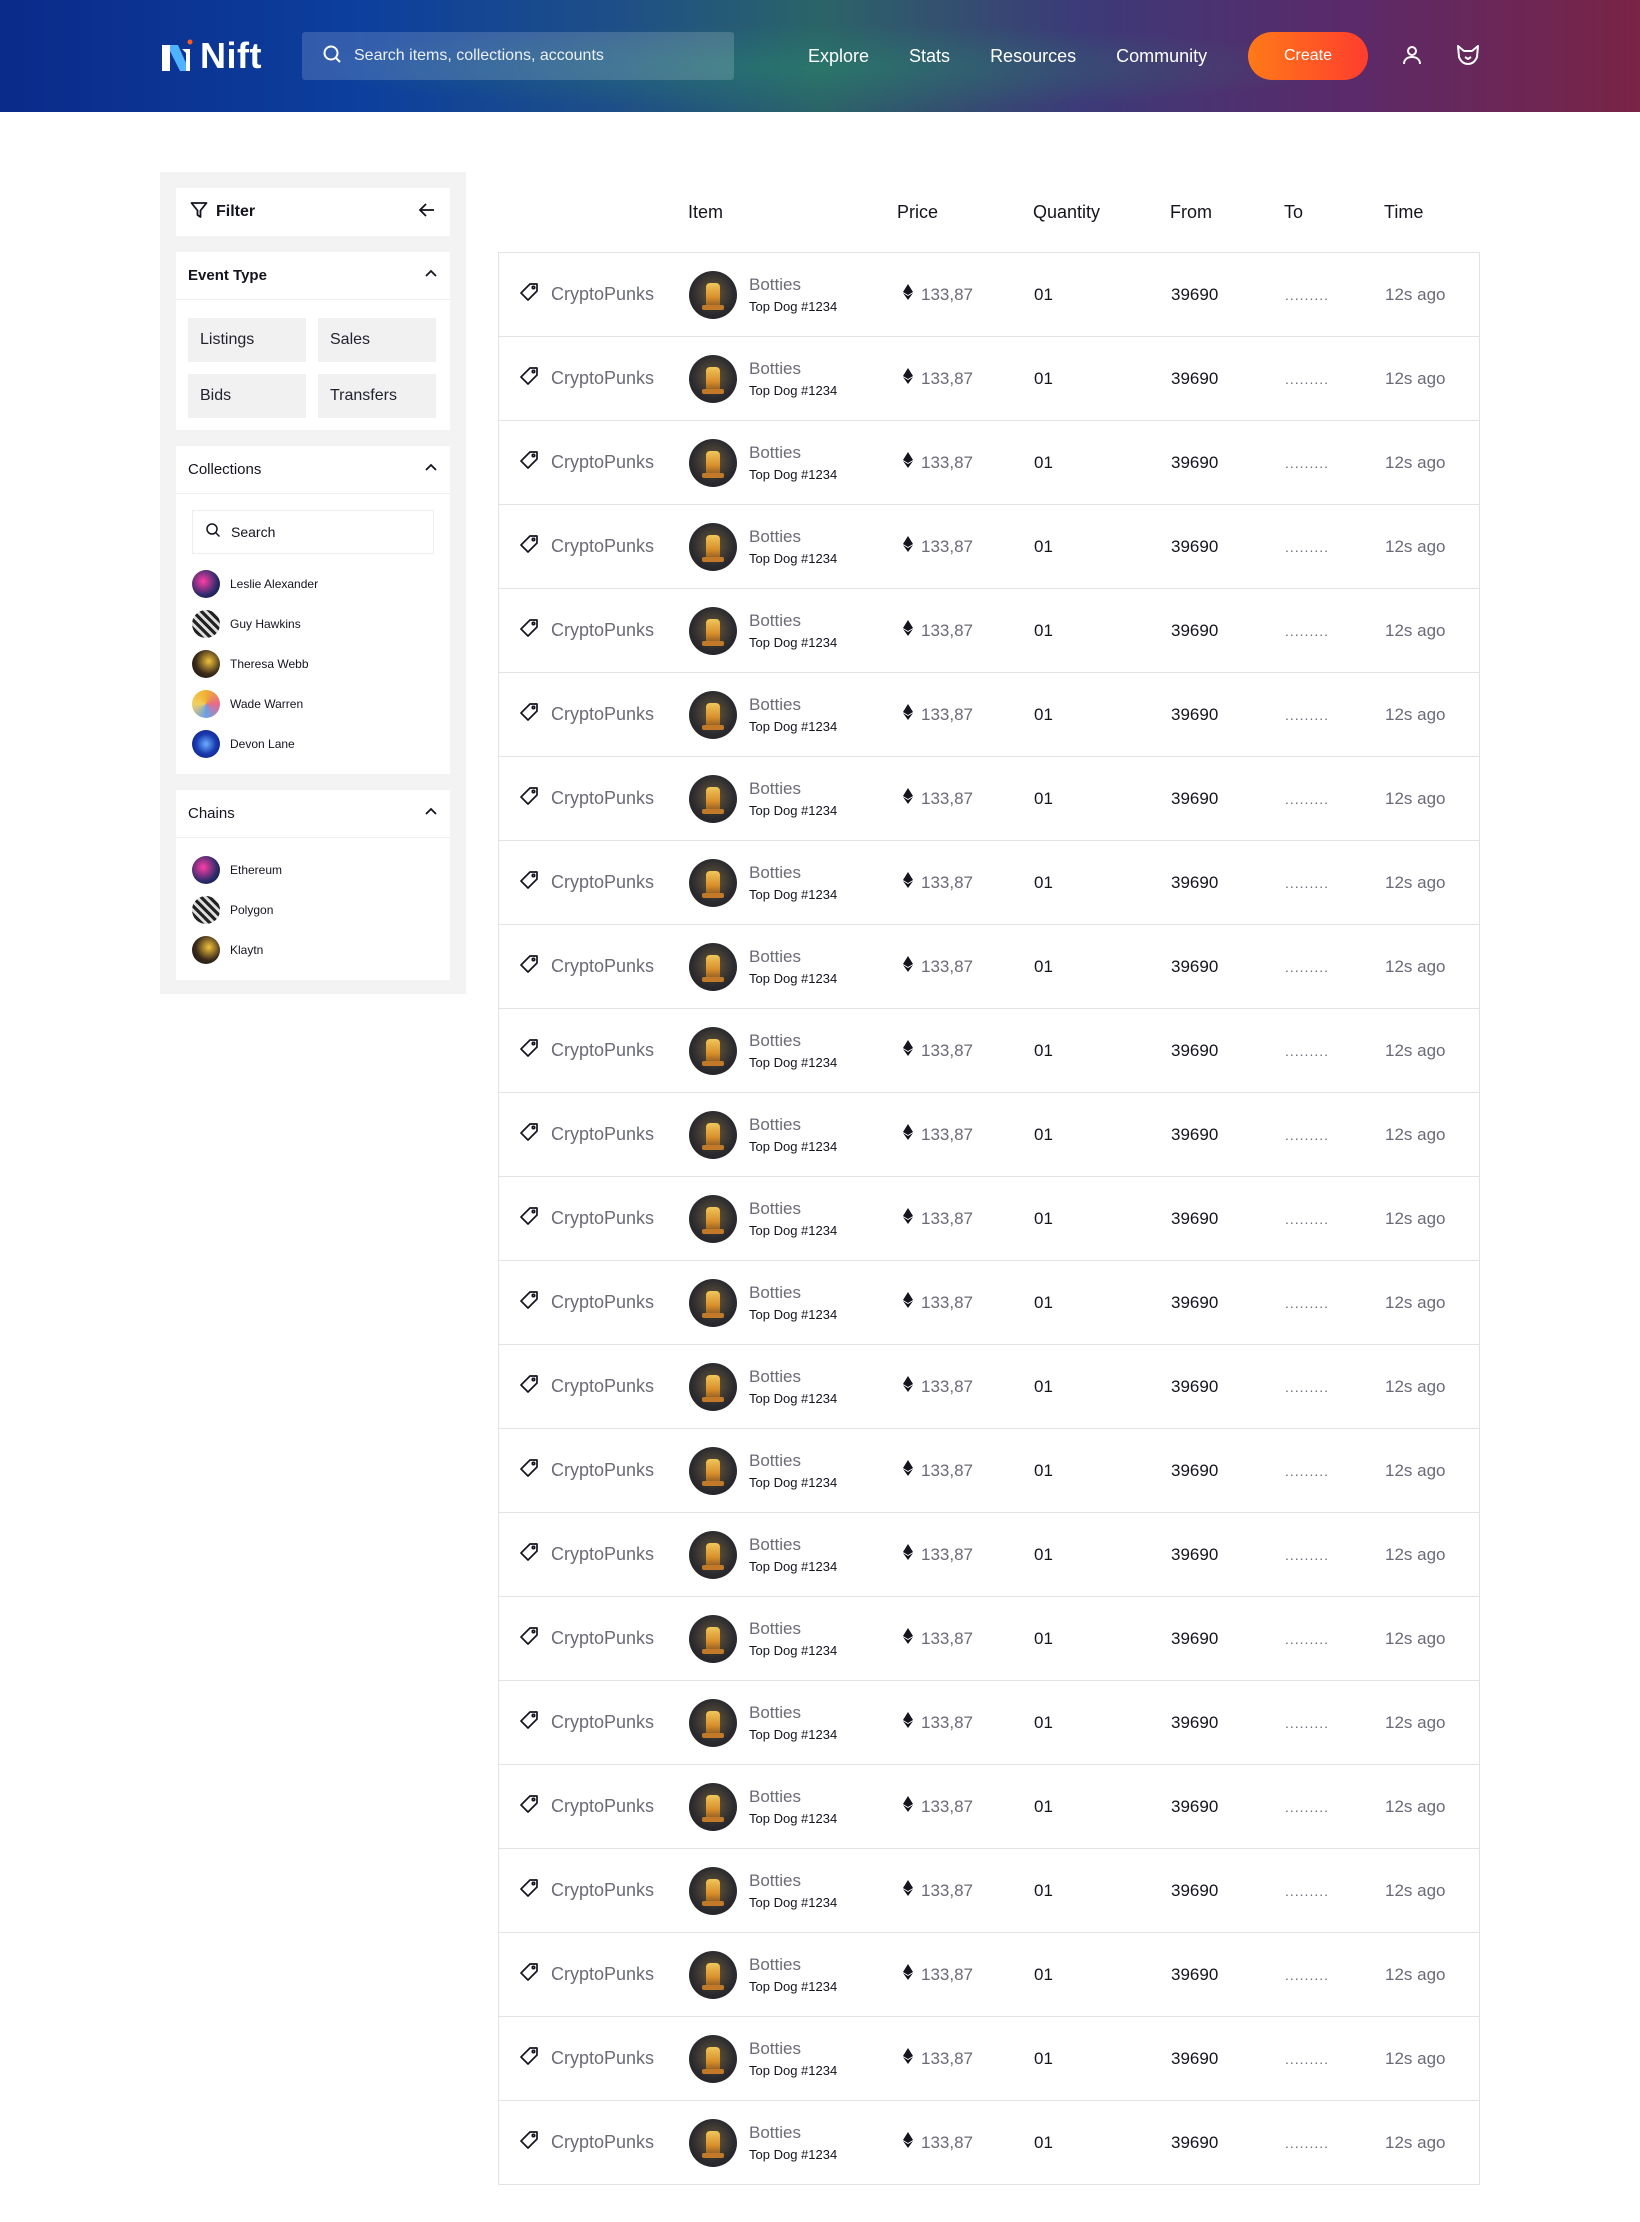 Image resolution: width=1640 pixels, height=2222 pixels. Describe the element at coordinates (313, 276) in the screenshot. I see `event-type-header: Event Type` at that location.